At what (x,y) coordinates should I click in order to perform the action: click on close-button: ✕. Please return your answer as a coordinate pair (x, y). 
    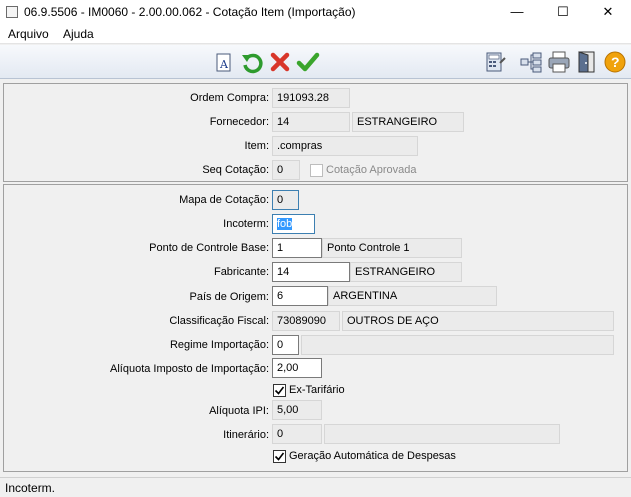
    Looking at the image, I should click on (608, 12).